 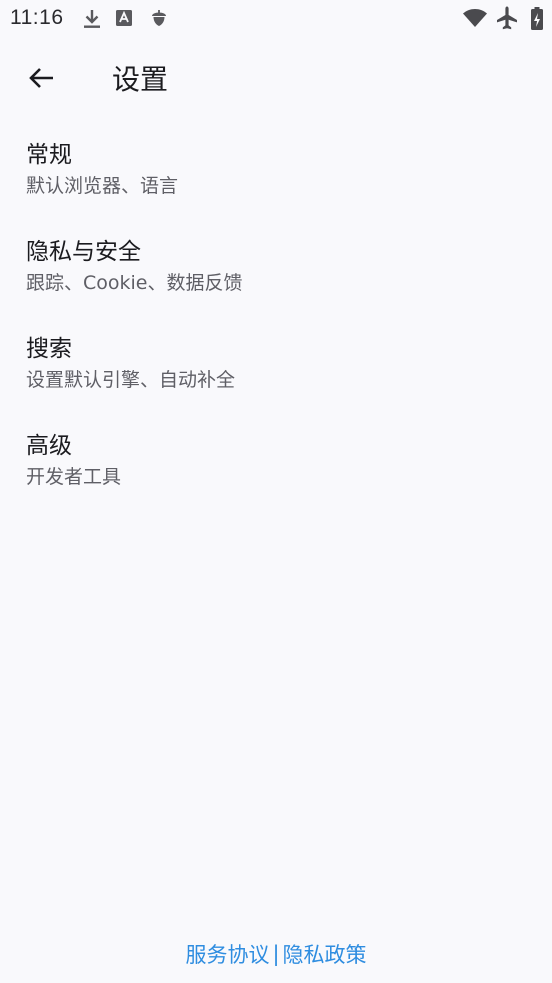 What do you see at coordinates (49, 349) in the screenshot?
I see `settings-item-title: 搜索` at bounding box center [49, 349].